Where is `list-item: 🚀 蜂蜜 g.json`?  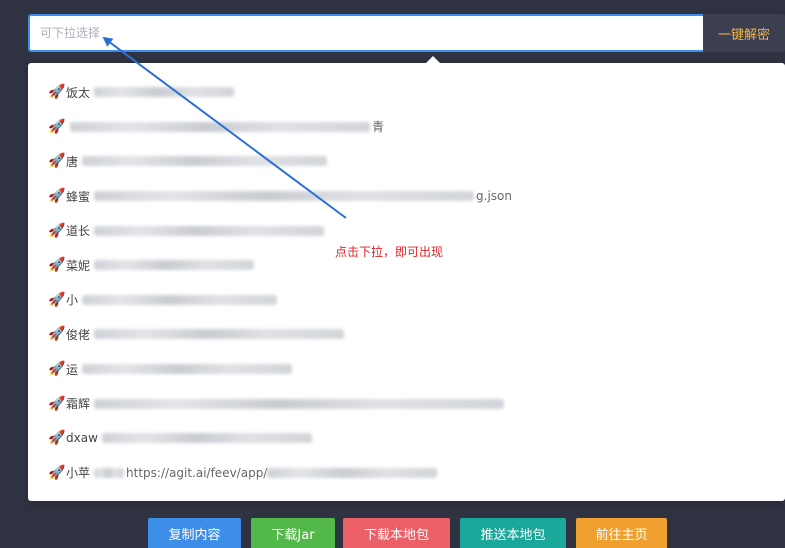 list-item: 🚀 蜂蜜 g.json is located at coordinates (406, 196).